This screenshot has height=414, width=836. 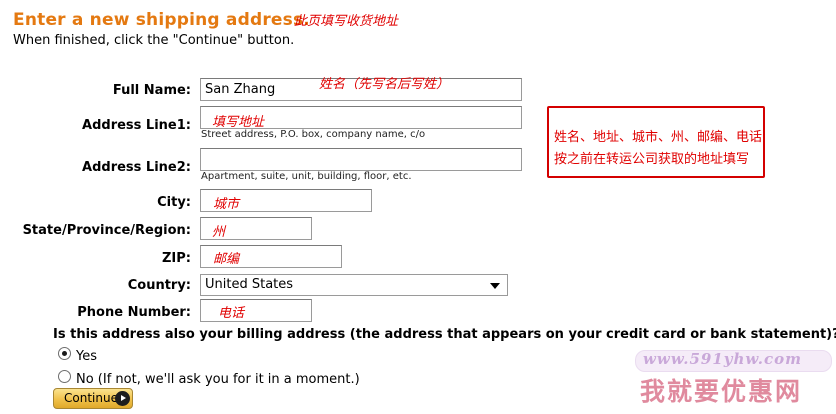 I want to click on page-title: Enter a new shipping address., so click(x=161, y=20).